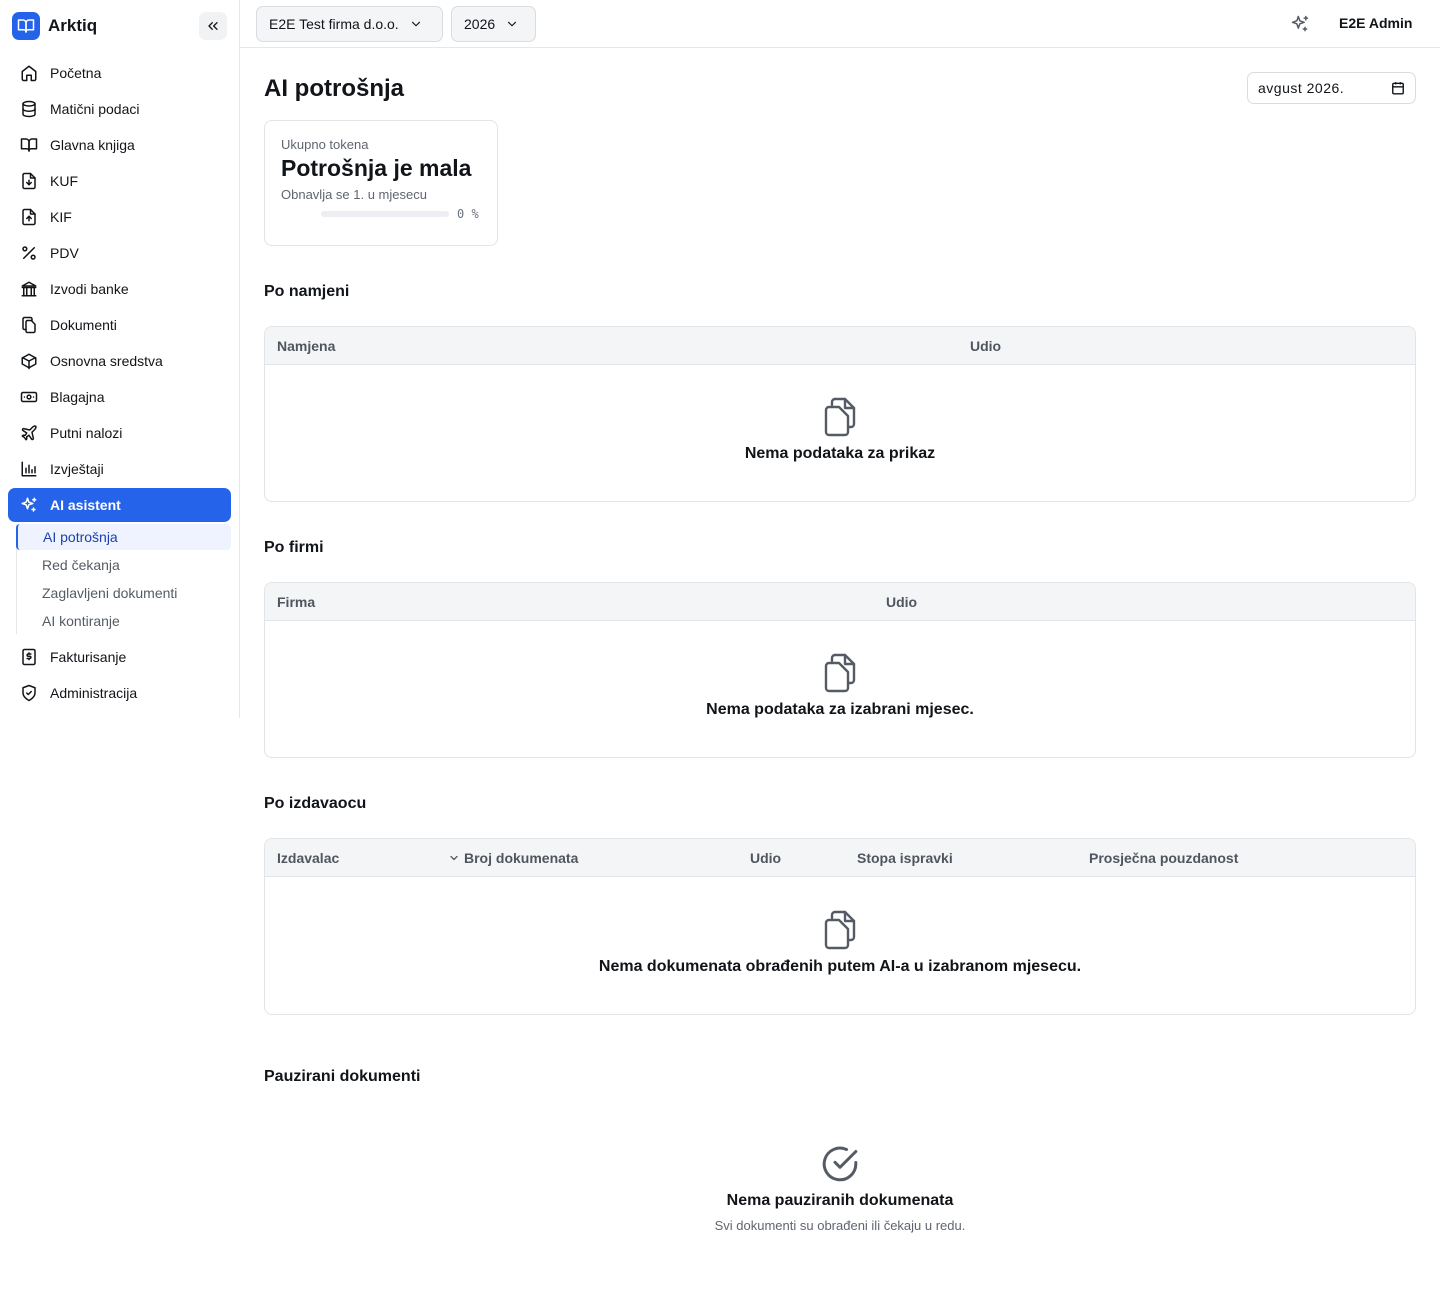 The image size is (1440, 1299). I want to click on sidebar-item-dokumenti: Dokumenti, so click(119, 325).